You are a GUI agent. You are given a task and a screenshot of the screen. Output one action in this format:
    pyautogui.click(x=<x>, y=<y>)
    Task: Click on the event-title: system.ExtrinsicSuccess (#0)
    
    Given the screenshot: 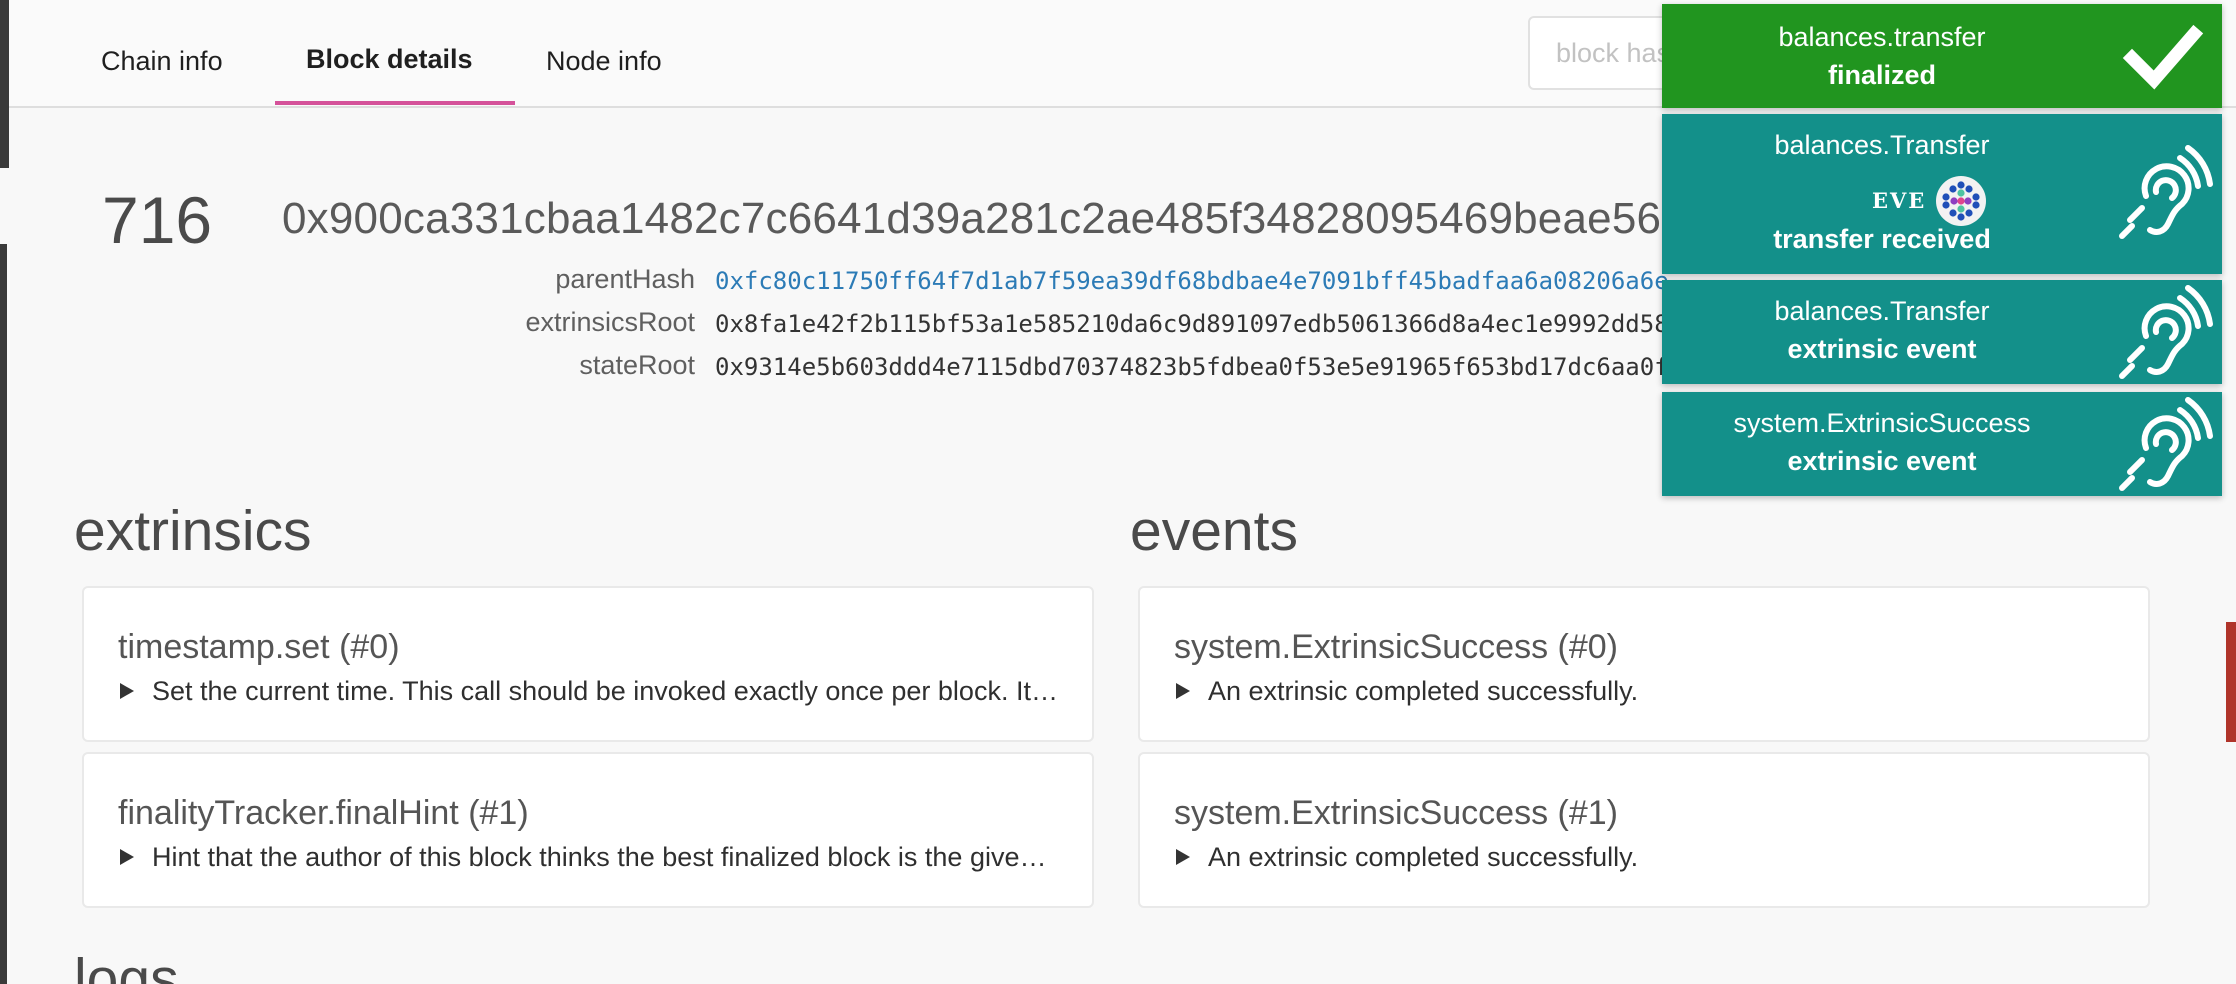 What is the action you would take?
    pyautogui.click(x=1396, y=647)
    